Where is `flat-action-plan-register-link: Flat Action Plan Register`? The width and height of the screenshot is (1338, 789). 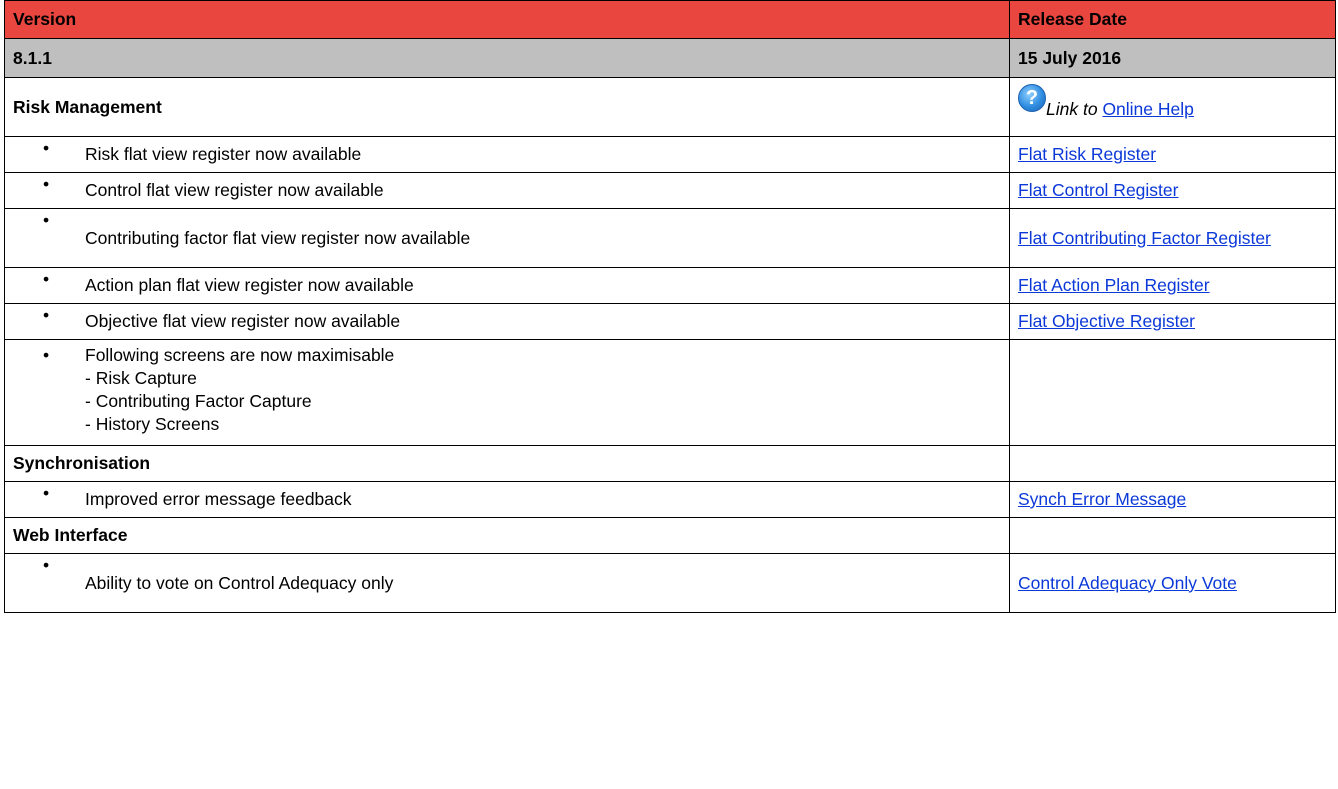 flat-action-plan-register-link: Flat Action Plan Register is located at coordinates (1114, 285).